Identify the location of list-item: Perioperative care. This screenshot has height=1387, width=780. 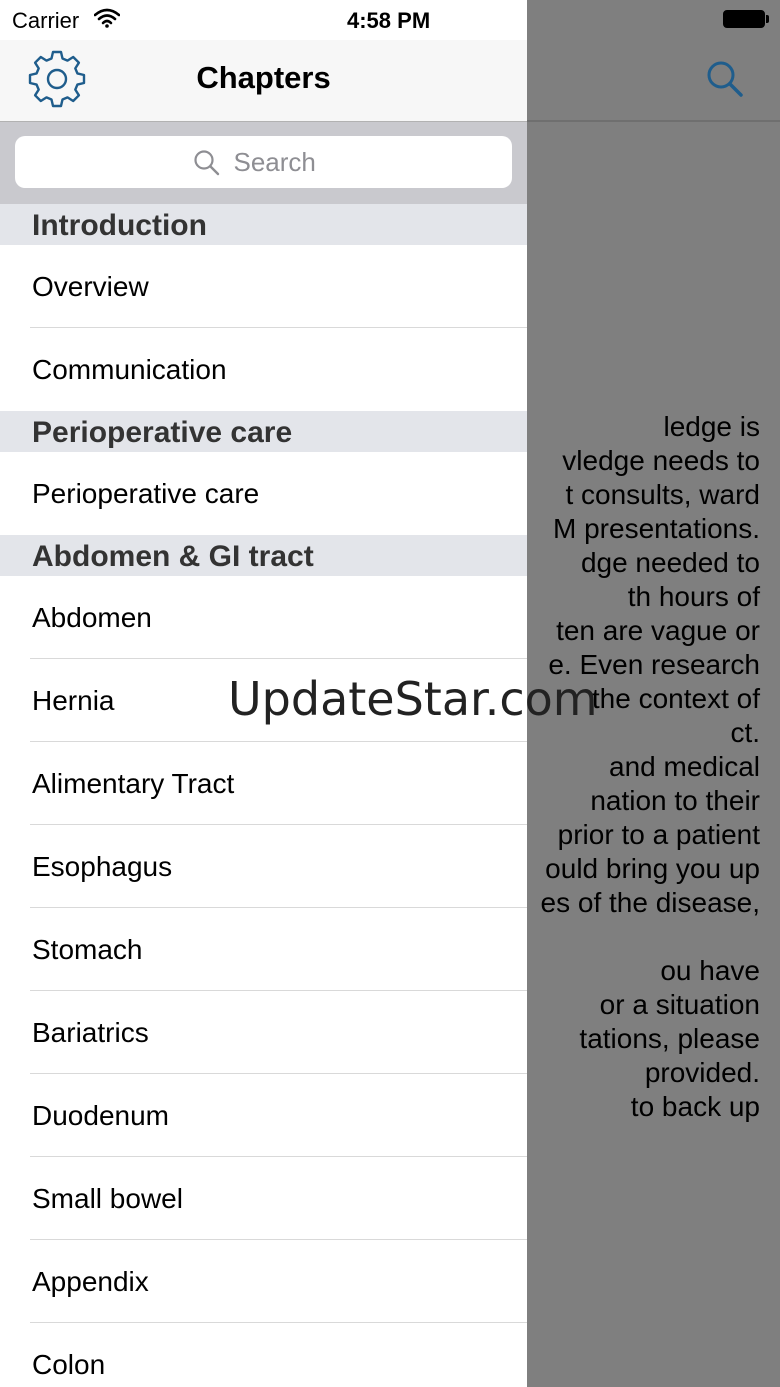
(263, 493).